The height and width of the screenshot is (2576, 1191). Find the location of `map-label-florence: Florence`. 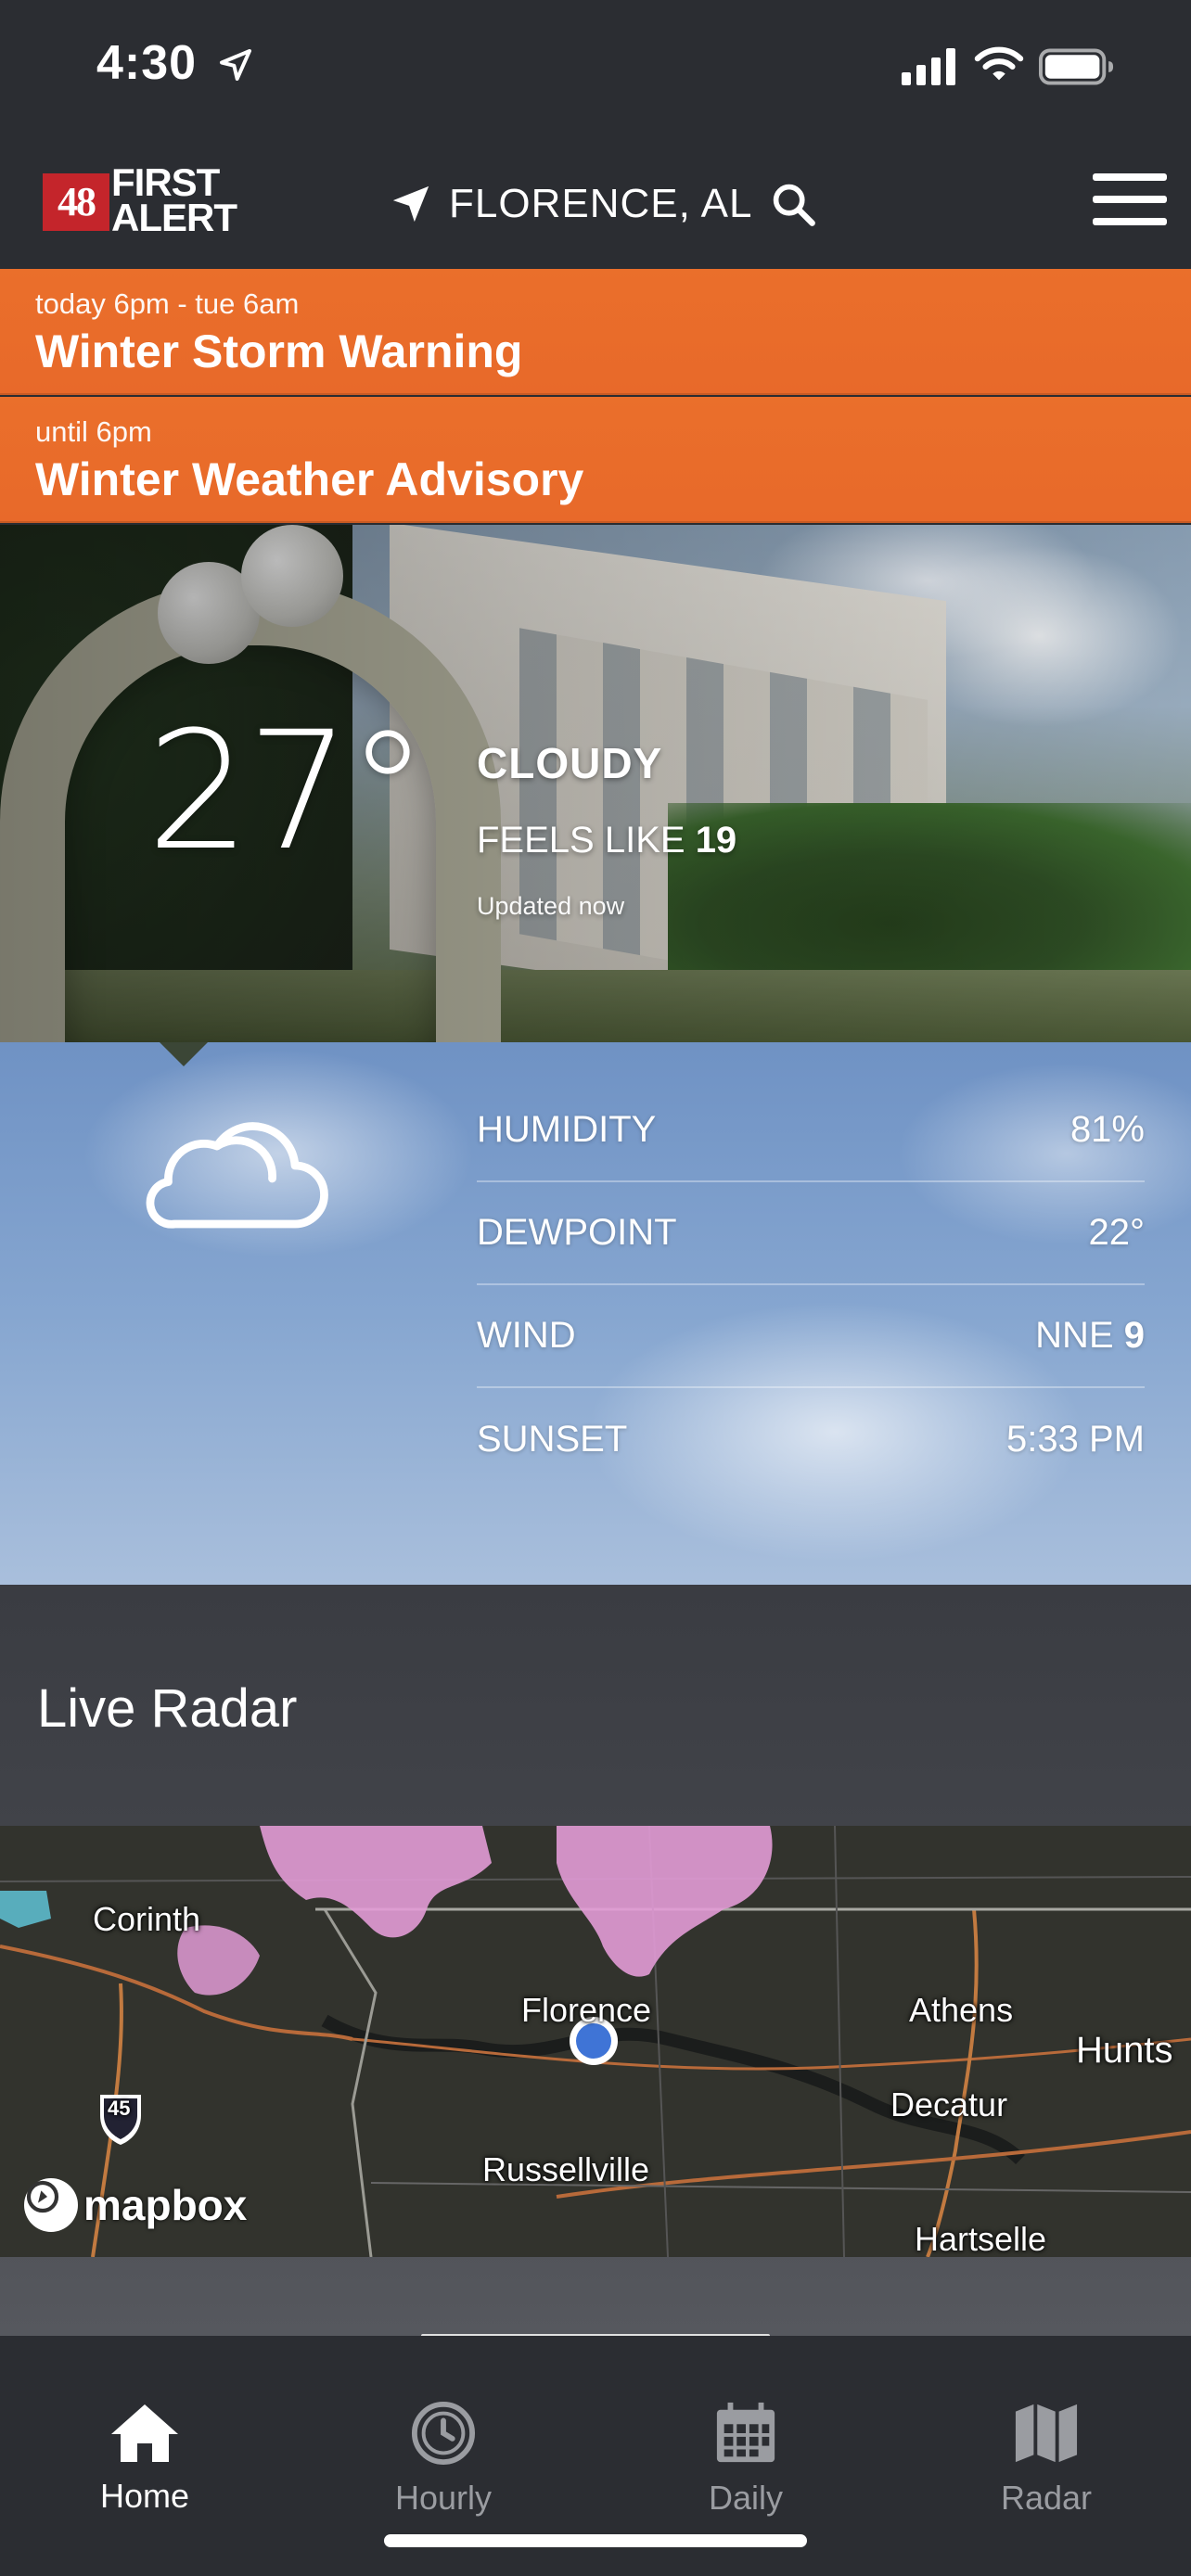

map-label-florence: Florence is located at coordinates (586, 2010).